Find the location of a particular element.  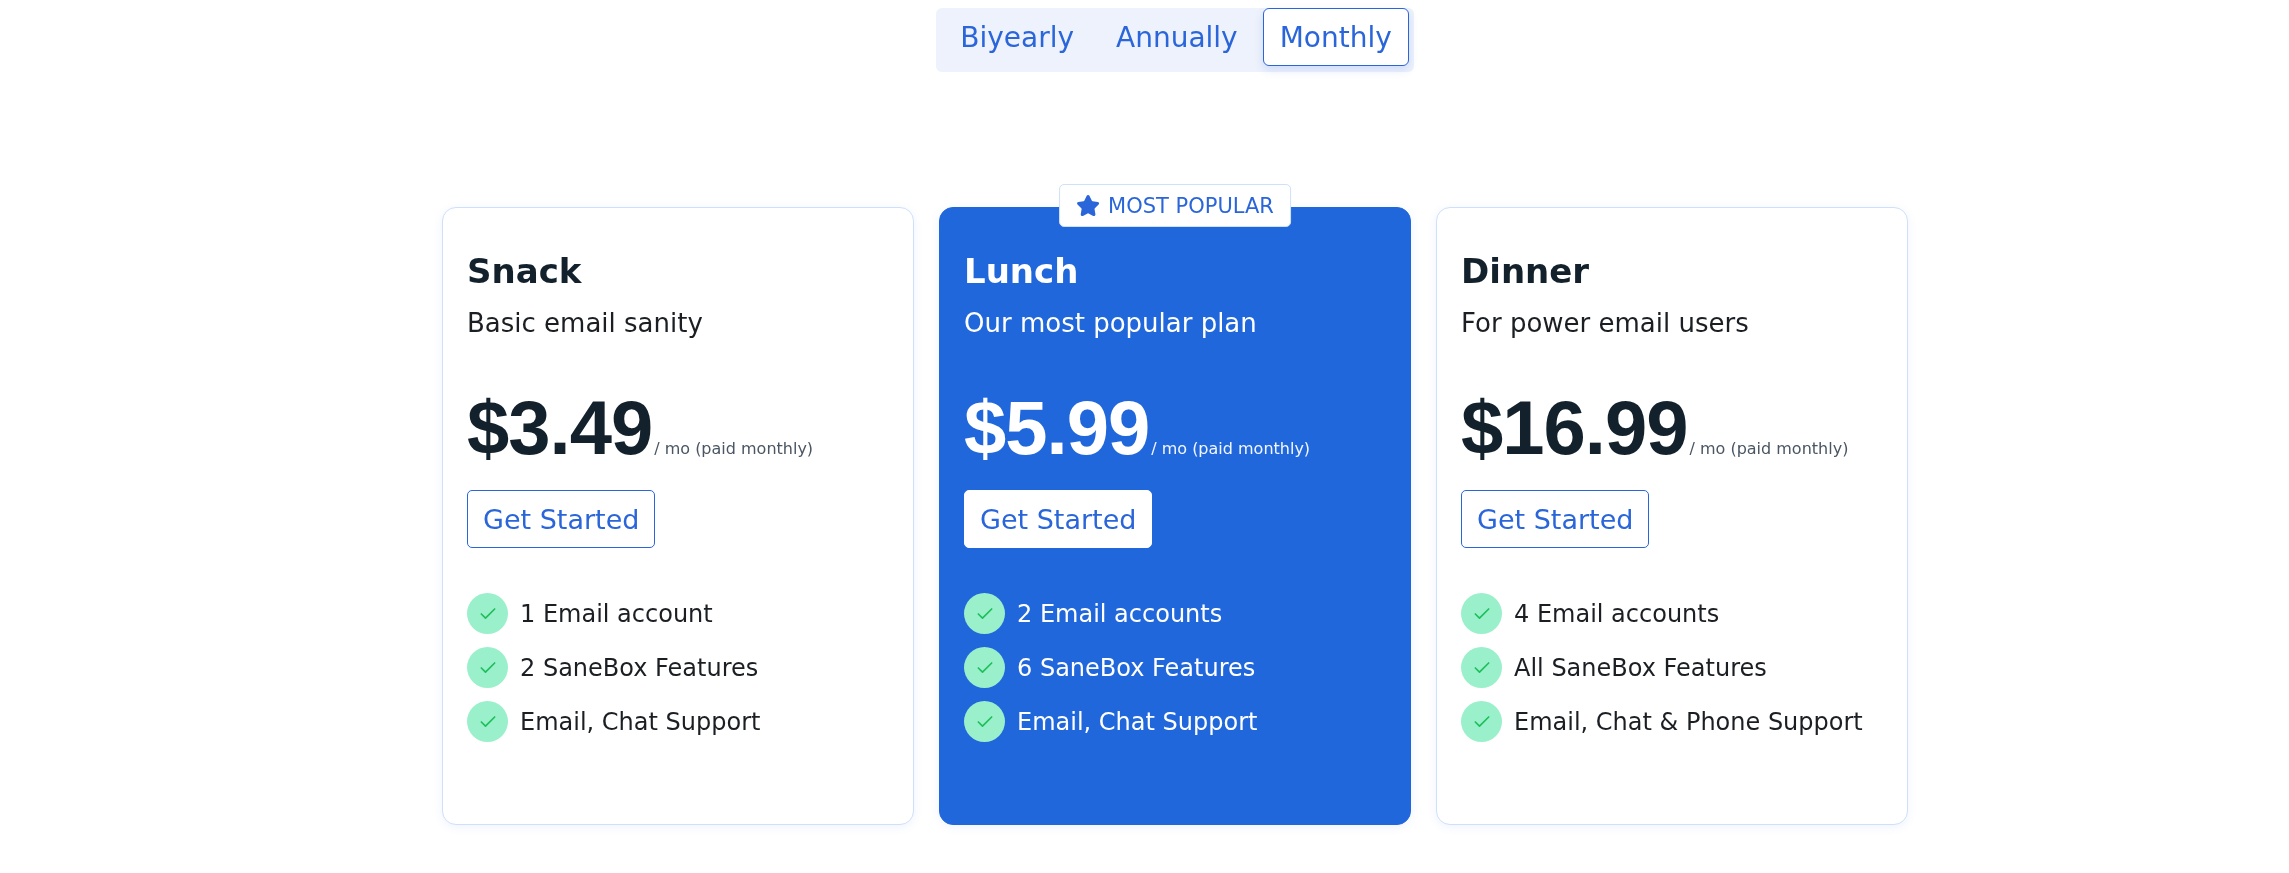

period-tab: Monthly is located at coordinates (1335, 37).